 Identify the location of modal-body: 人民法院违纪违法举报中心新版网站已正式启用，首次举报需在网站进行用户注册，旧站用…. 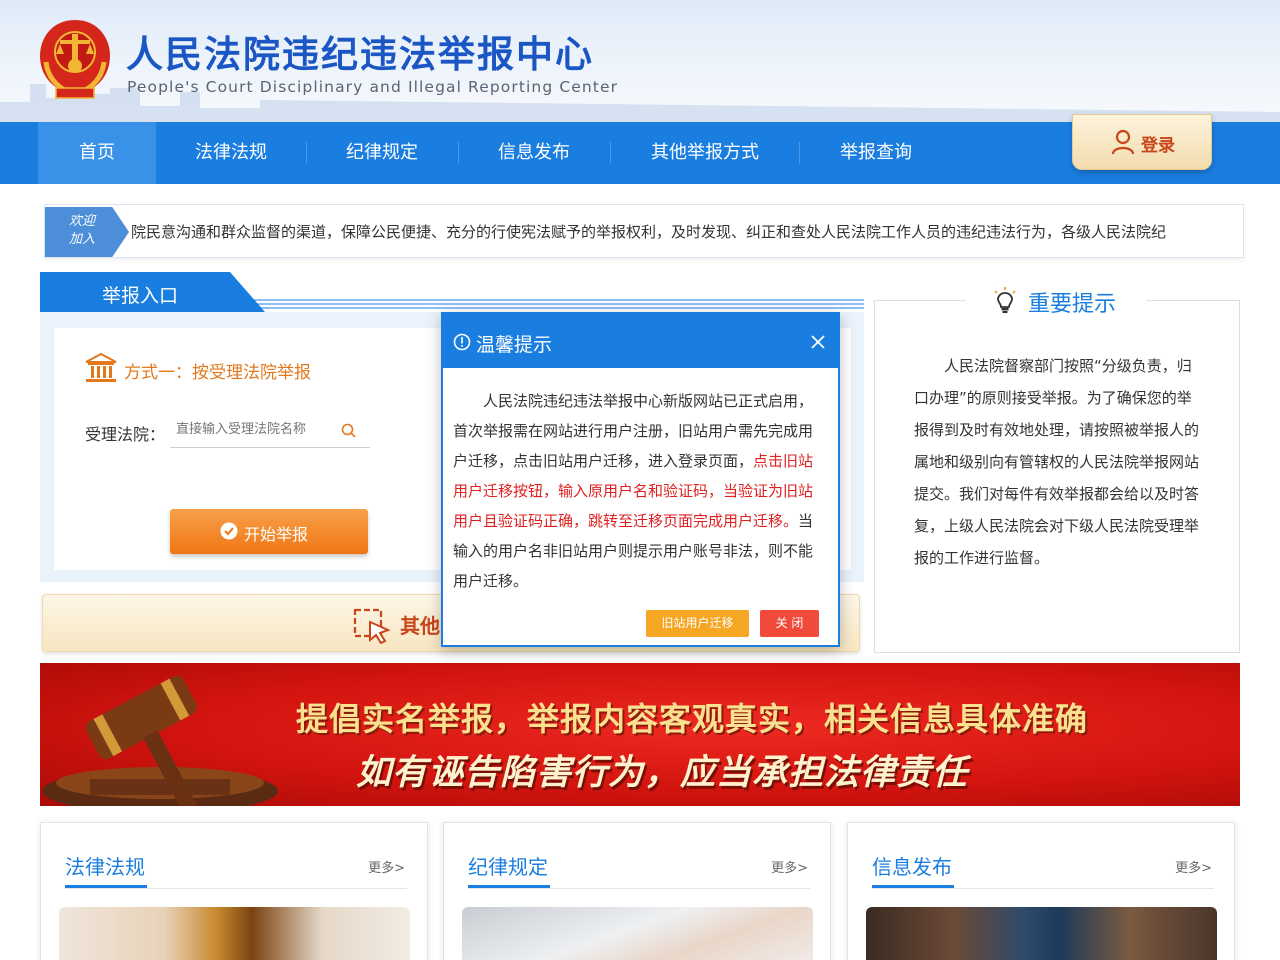
(640, 491).